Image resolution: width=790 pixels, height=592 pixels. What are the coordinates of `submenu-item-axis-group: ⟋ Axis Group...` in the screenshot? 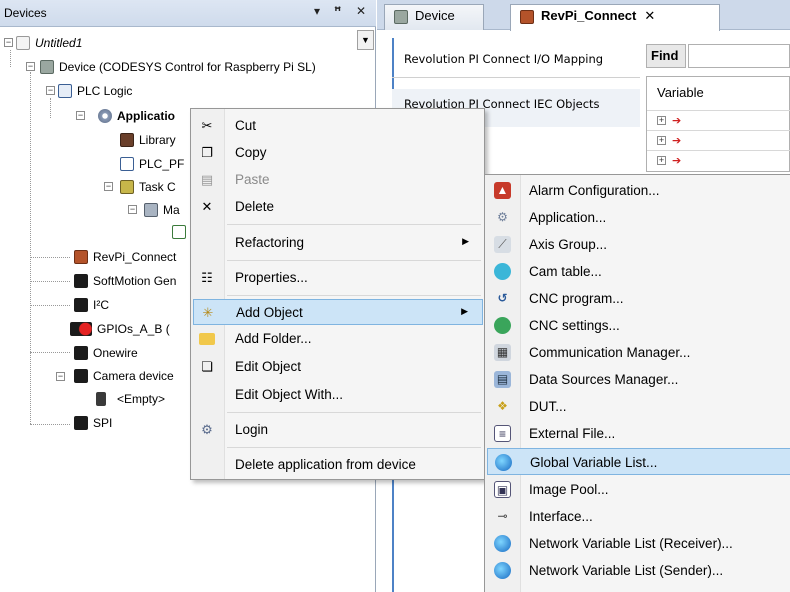 It's located at (638, 244).